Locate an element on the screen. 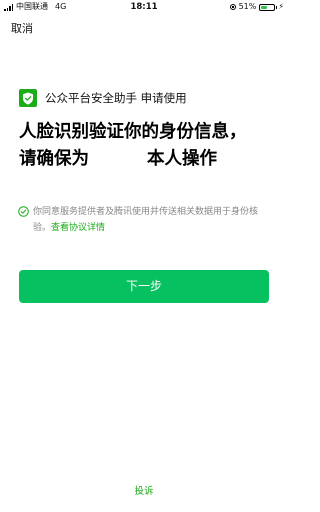 This screenshot has width=320, height=512. service-name: 公众平台安全助手 申请使用 is located at coordinates (116, 98).